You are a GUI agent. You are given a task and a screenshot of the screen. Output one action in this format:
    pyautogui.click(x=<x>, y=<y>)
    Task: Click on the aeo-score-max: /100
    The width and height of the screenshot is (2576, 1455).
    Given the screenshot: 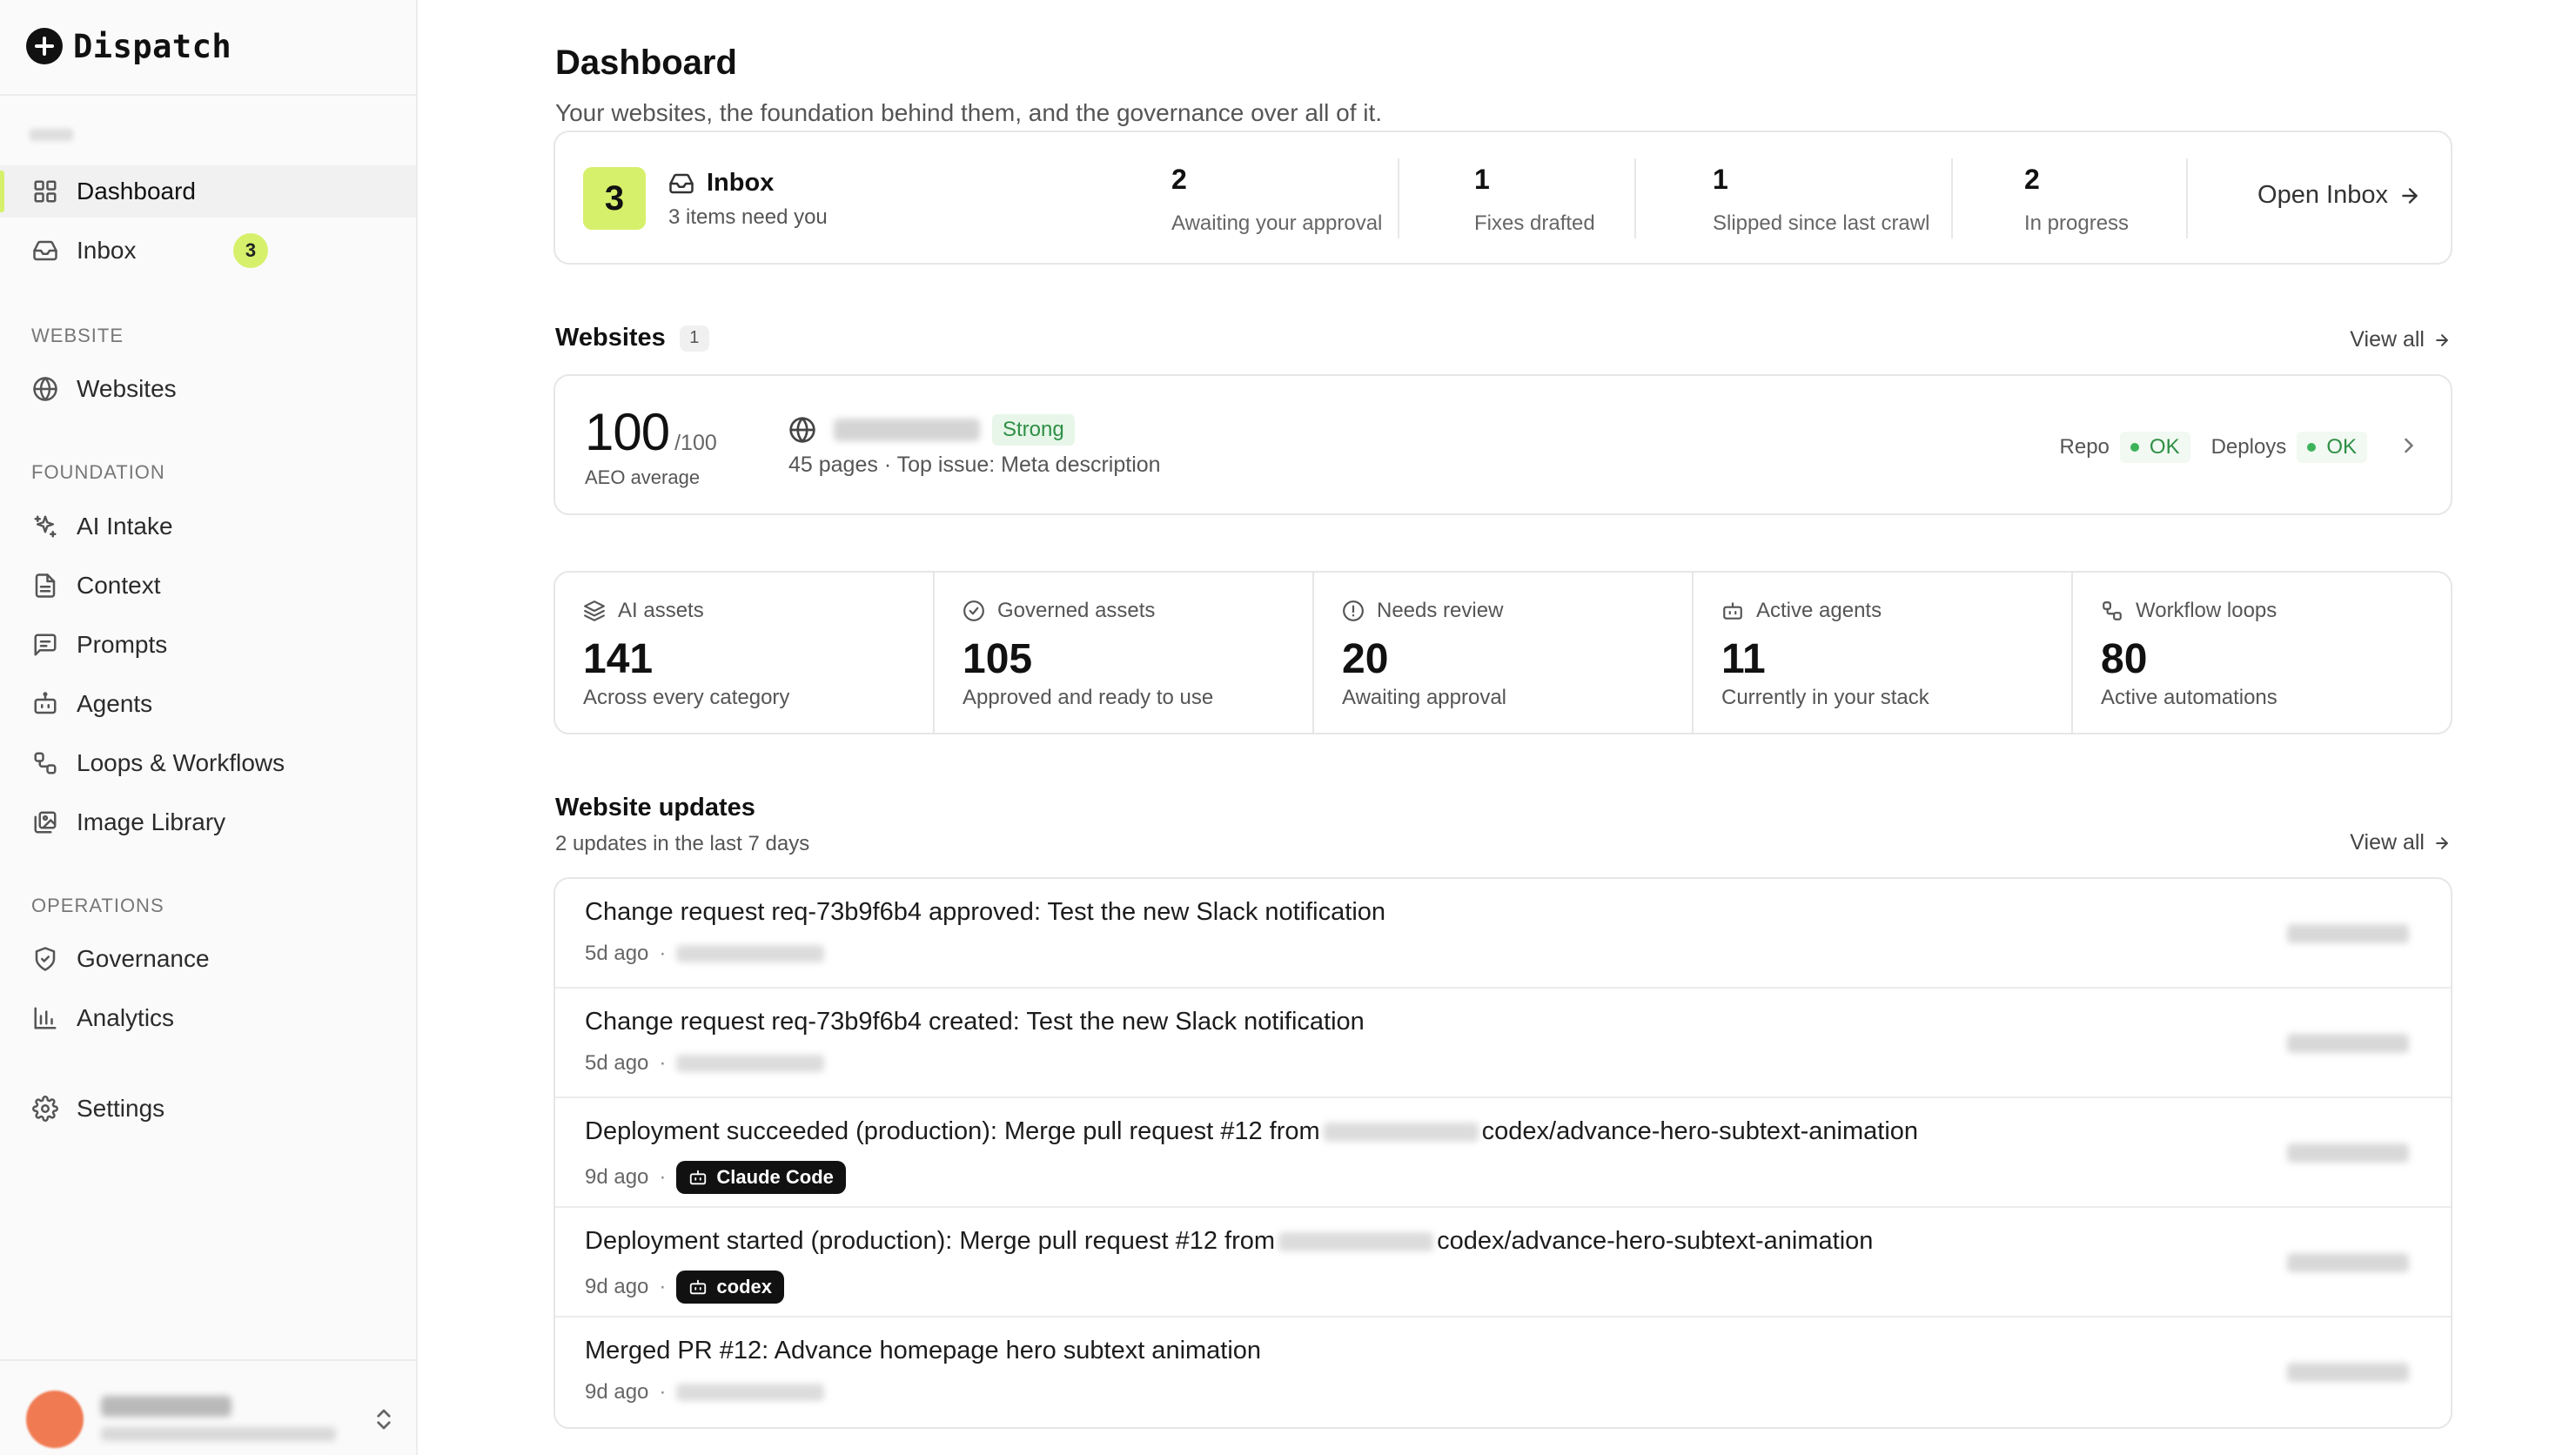 What is the action you would take?
    pyautogui.click(x=696, y=443)
    